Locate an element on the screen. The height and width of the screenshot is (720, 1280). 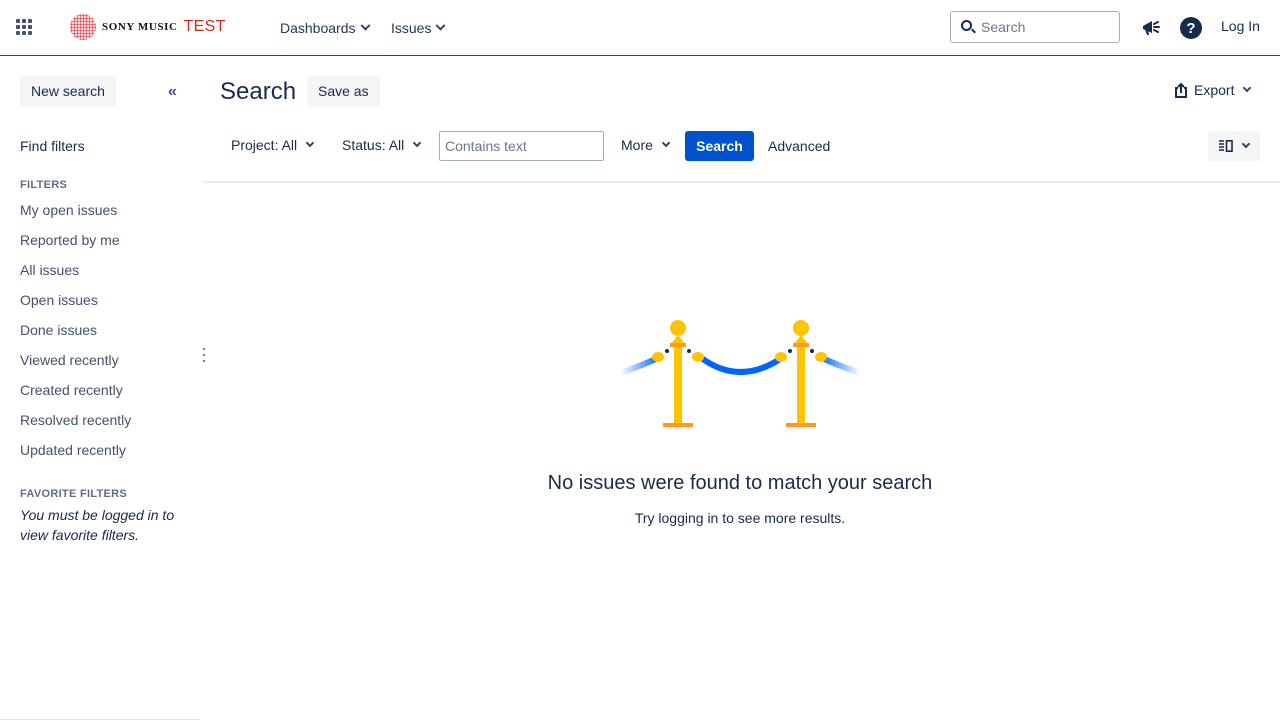
global-search-input: Search is located at coordinates (1035, 27).